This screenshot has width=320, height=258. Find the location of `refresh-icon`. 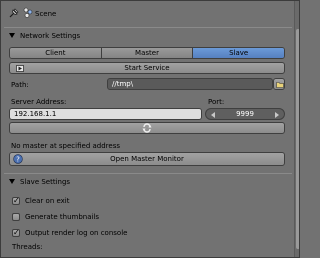

refresh-icon is located at coordinates (147, 128).